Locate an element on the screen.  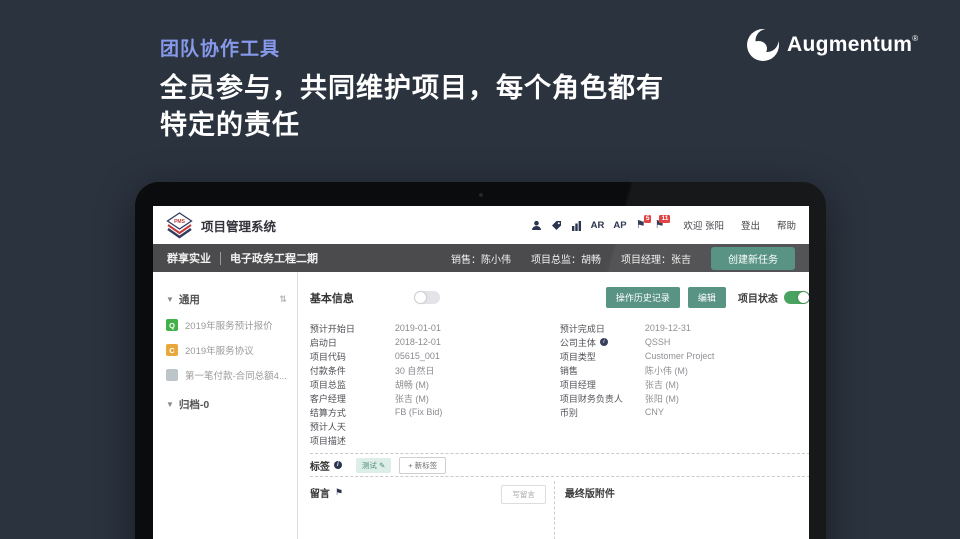
edit-button: 编辑 is located at coordinates (706, 297).